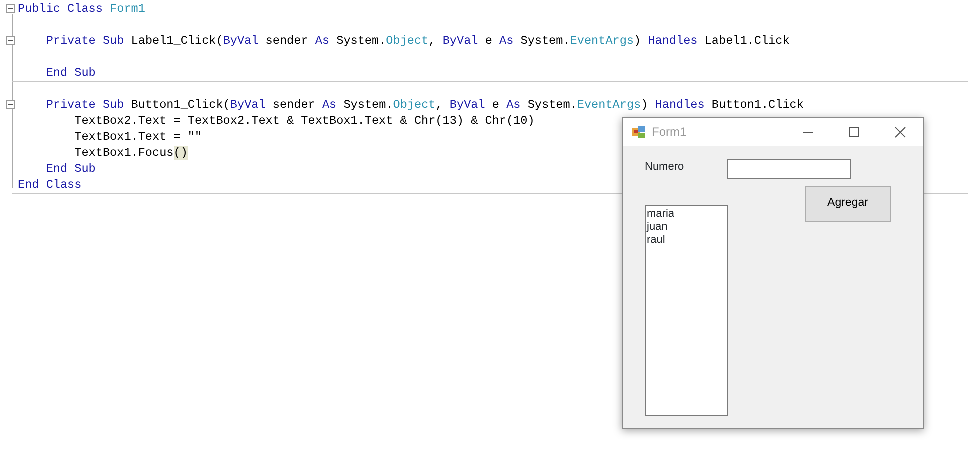 This screenshot has width=968, height=454. I want to click on code-line: TextBox2.Text = TextBox2.Text & TextBox1.Text & Chr(13) & Chr(10), so click(304, 121).